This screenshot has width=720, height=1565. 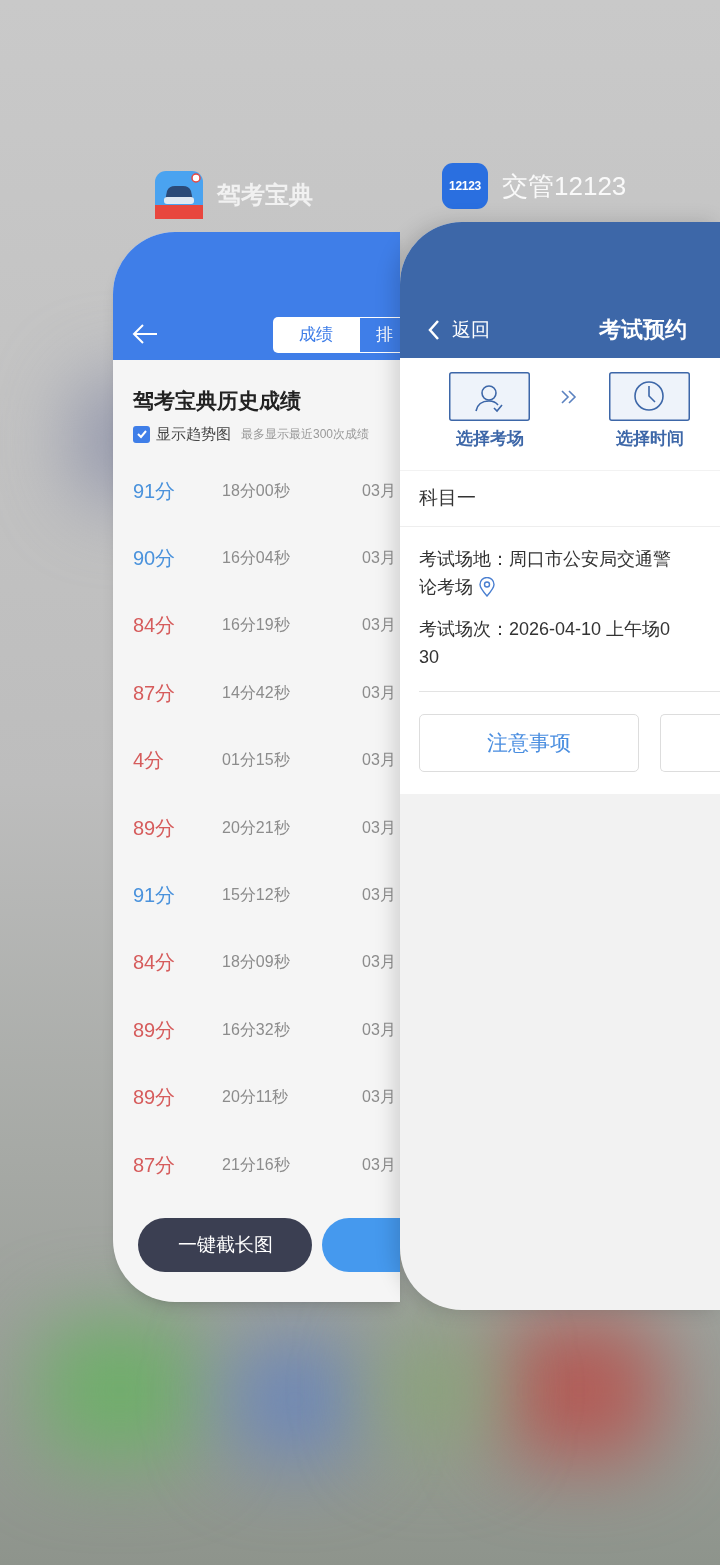 What do you see at coordinates (256, 692) in the screenshot?
I see `duration: 14分42秒` at bounding box center [256, 692].